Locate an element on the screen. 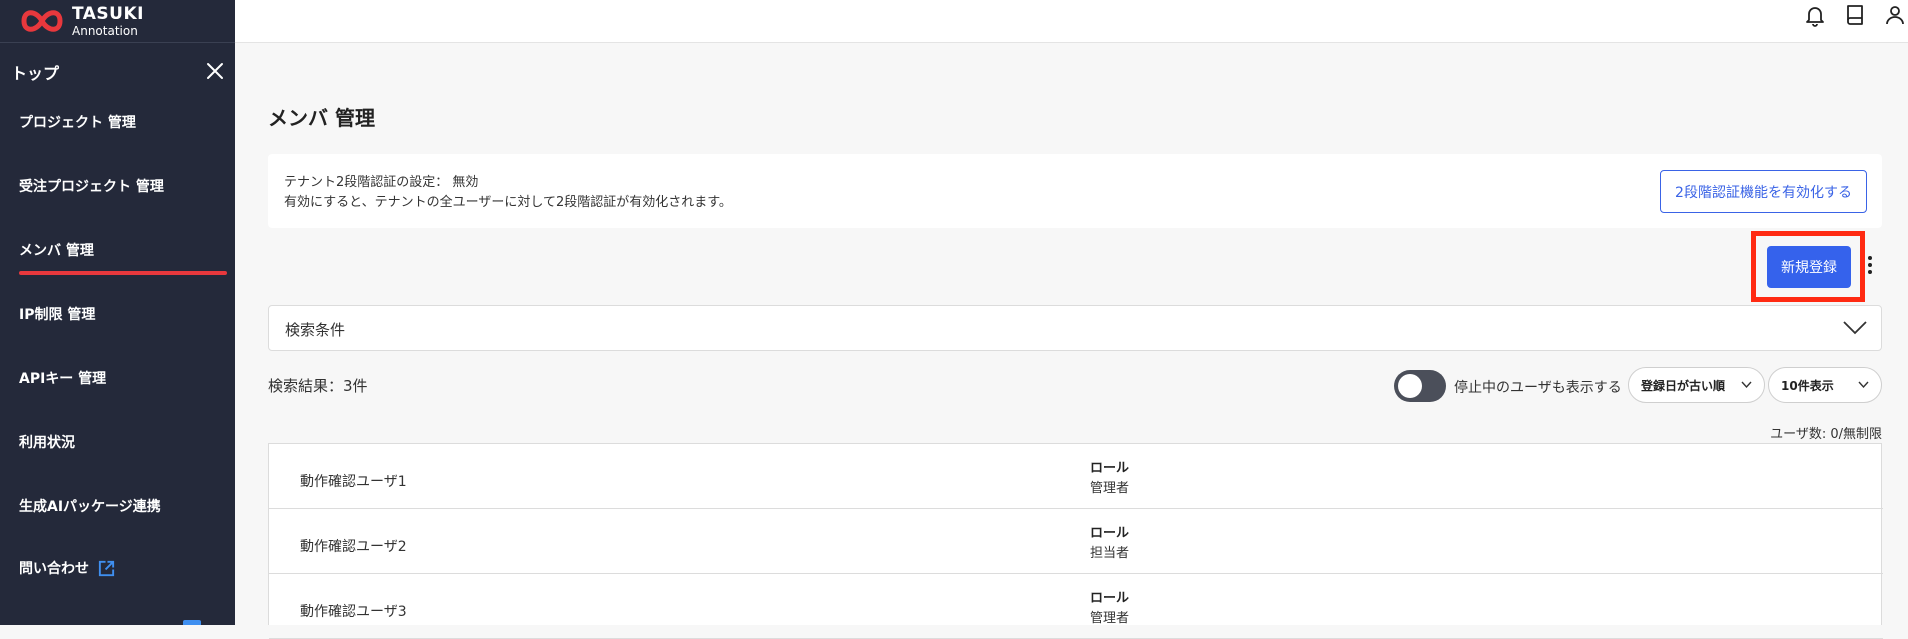 The image size is (1908, 639). sidebar-bottom-icon is located at coordinates (192, 622).